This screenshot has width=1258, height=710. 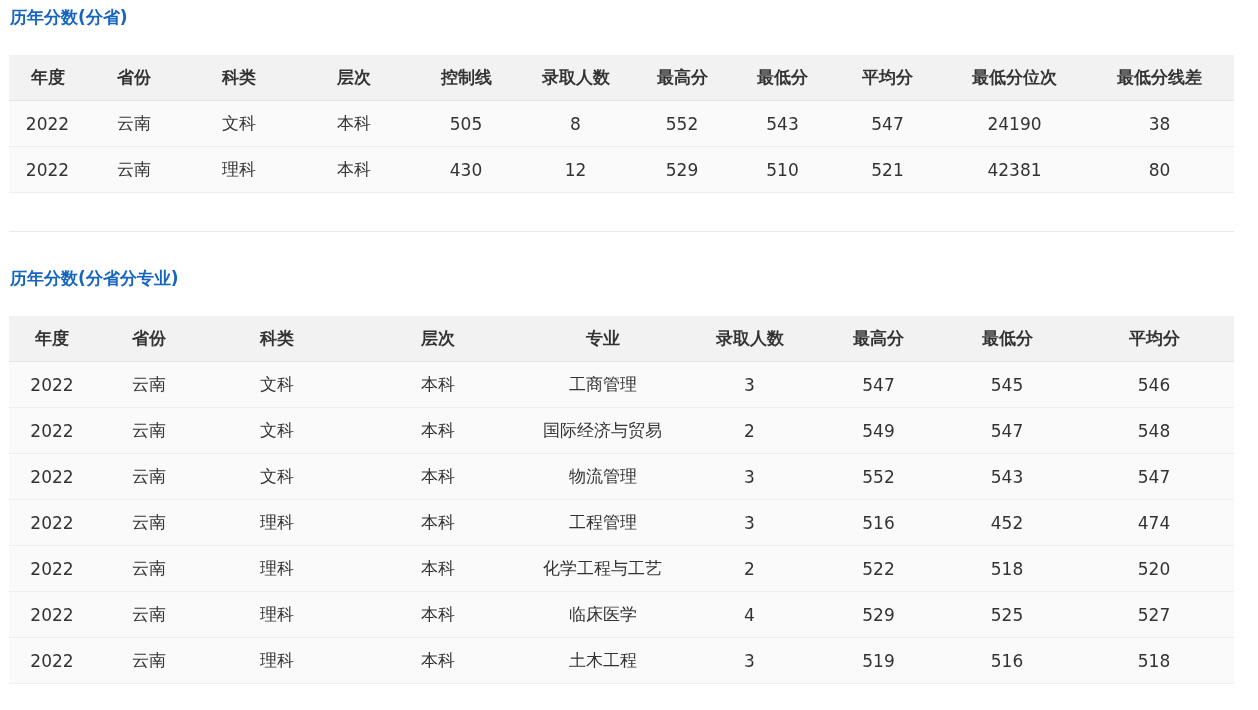 What do you see at coordinates (1154, 568) in the screenshot?
I see `table-cell: 520` at bounding box center [1154, 568].